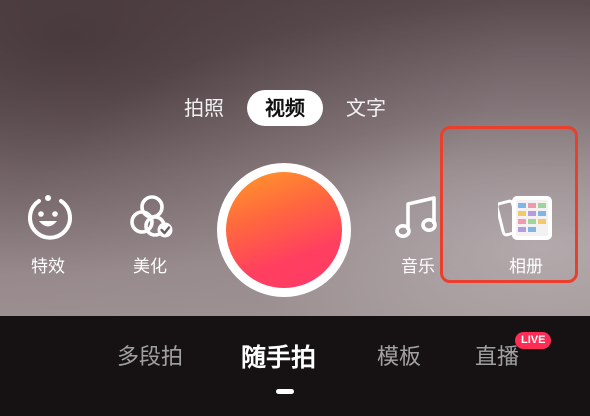 Image resolution: width=590 pixels, height=416 pixels. I want to click on photo-album-icon, so click(525, 218).